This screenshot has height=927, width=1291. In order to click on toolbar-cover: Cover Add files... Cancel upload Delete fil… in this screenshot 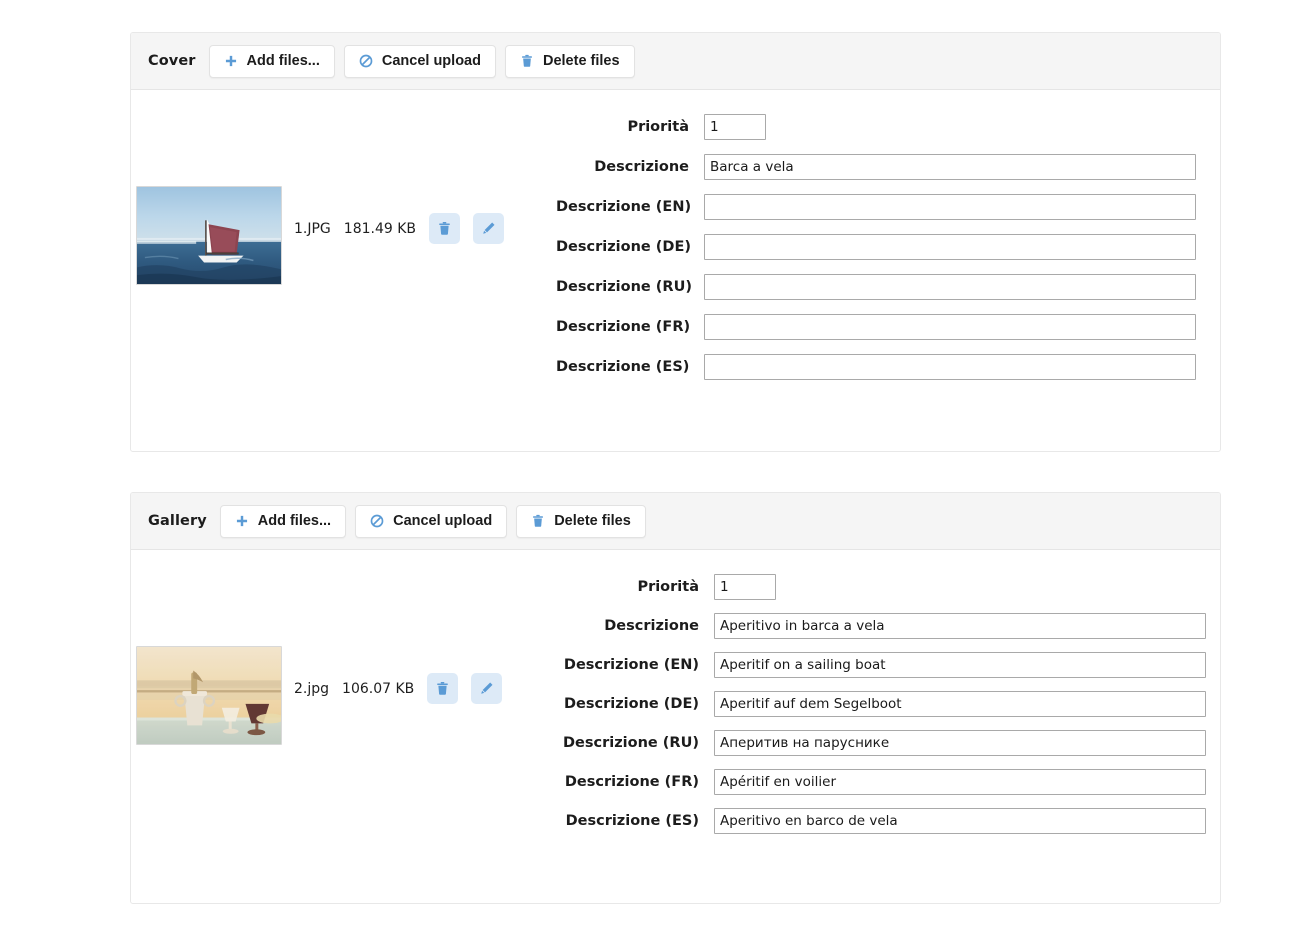, I will do `click(675, 61)`.